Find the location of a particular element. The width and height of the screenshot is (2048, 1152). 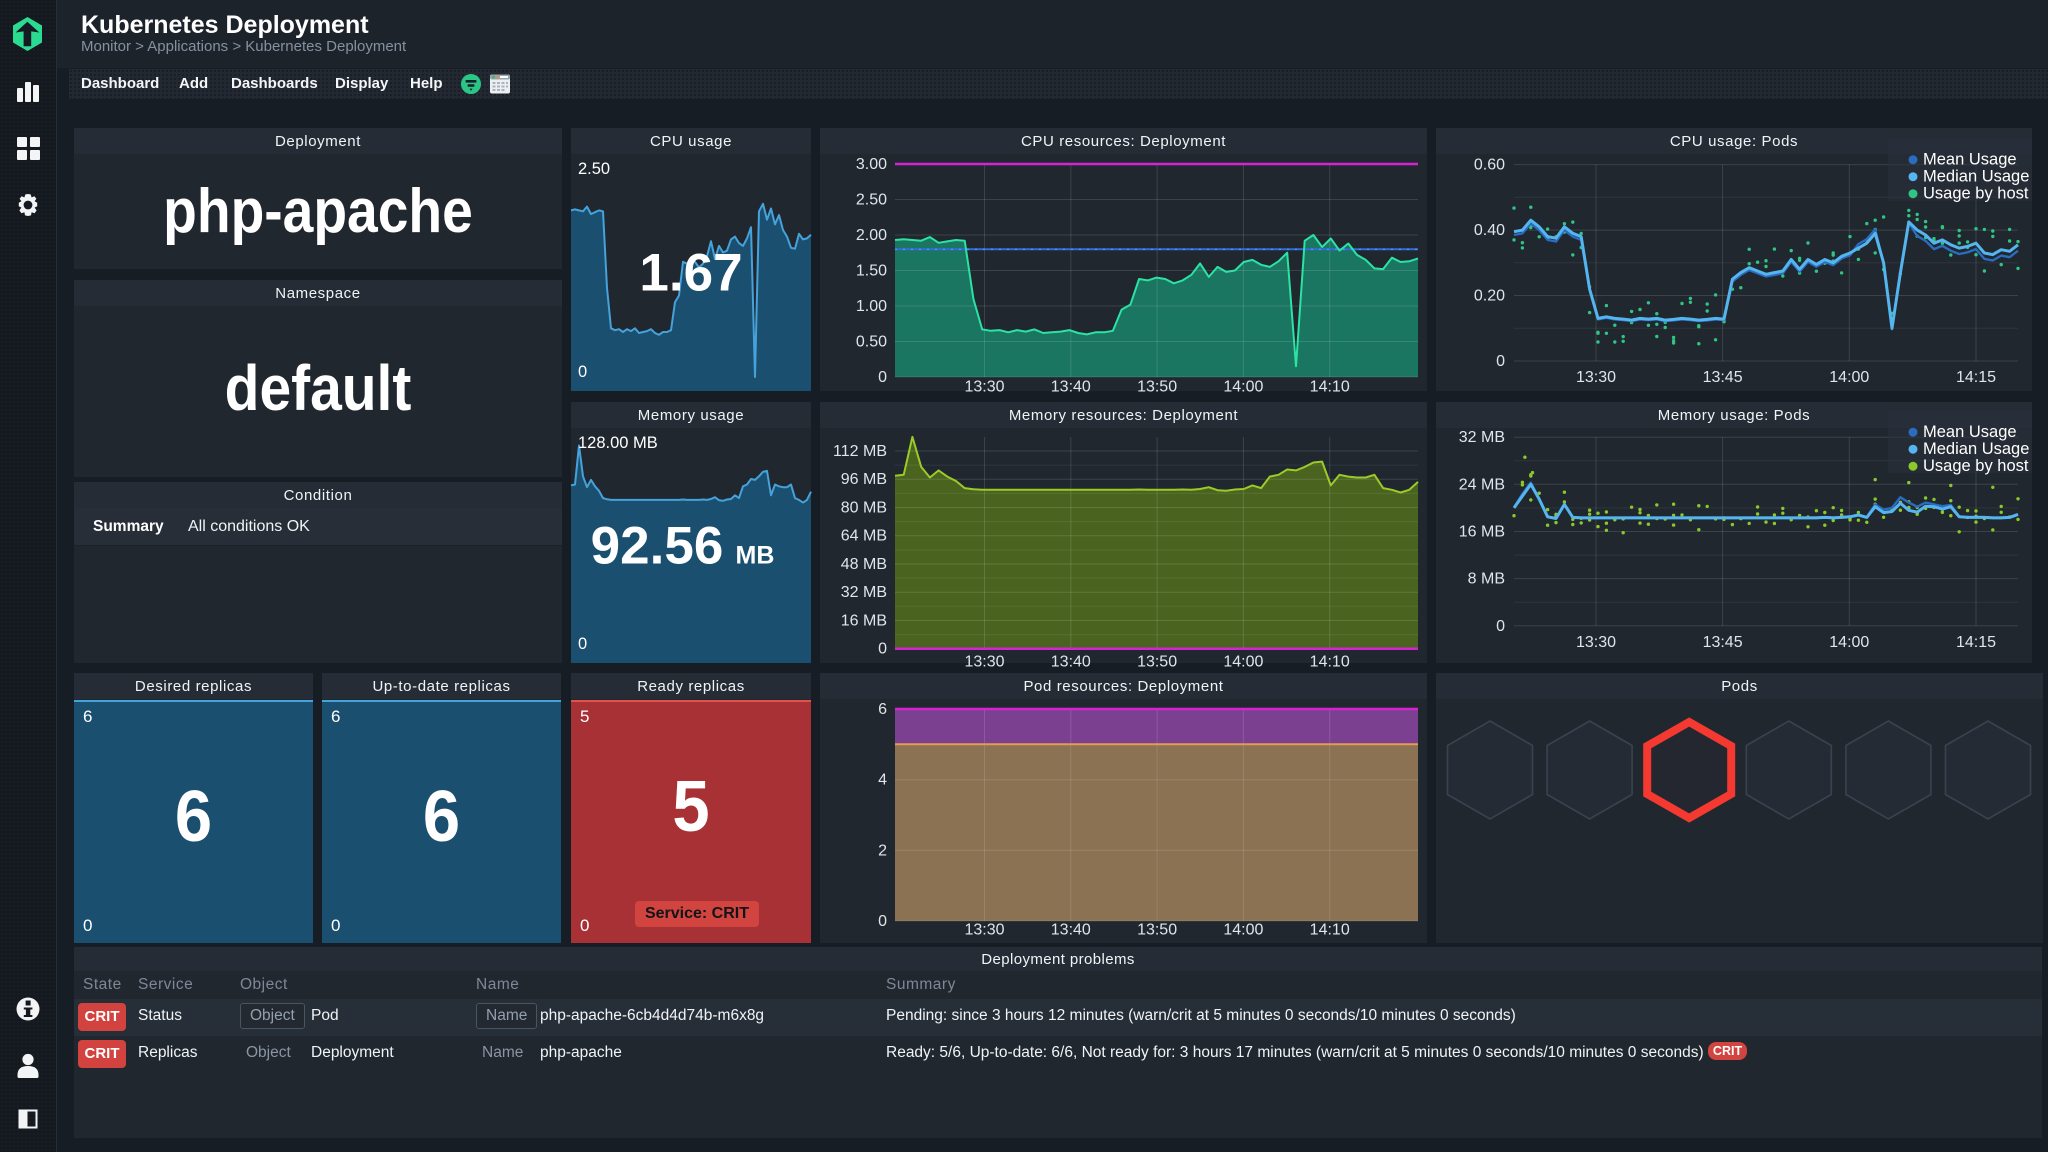

svg-text: 64 MB is located at coordinates (864, 536).